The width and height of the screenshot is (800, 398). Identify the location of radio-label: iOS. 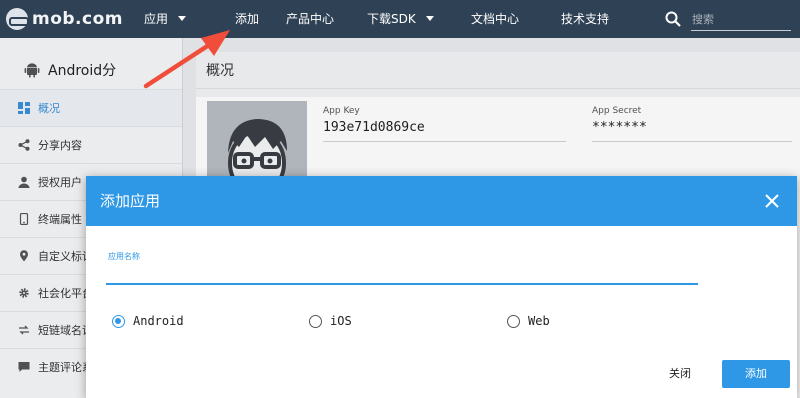
(341, 321).